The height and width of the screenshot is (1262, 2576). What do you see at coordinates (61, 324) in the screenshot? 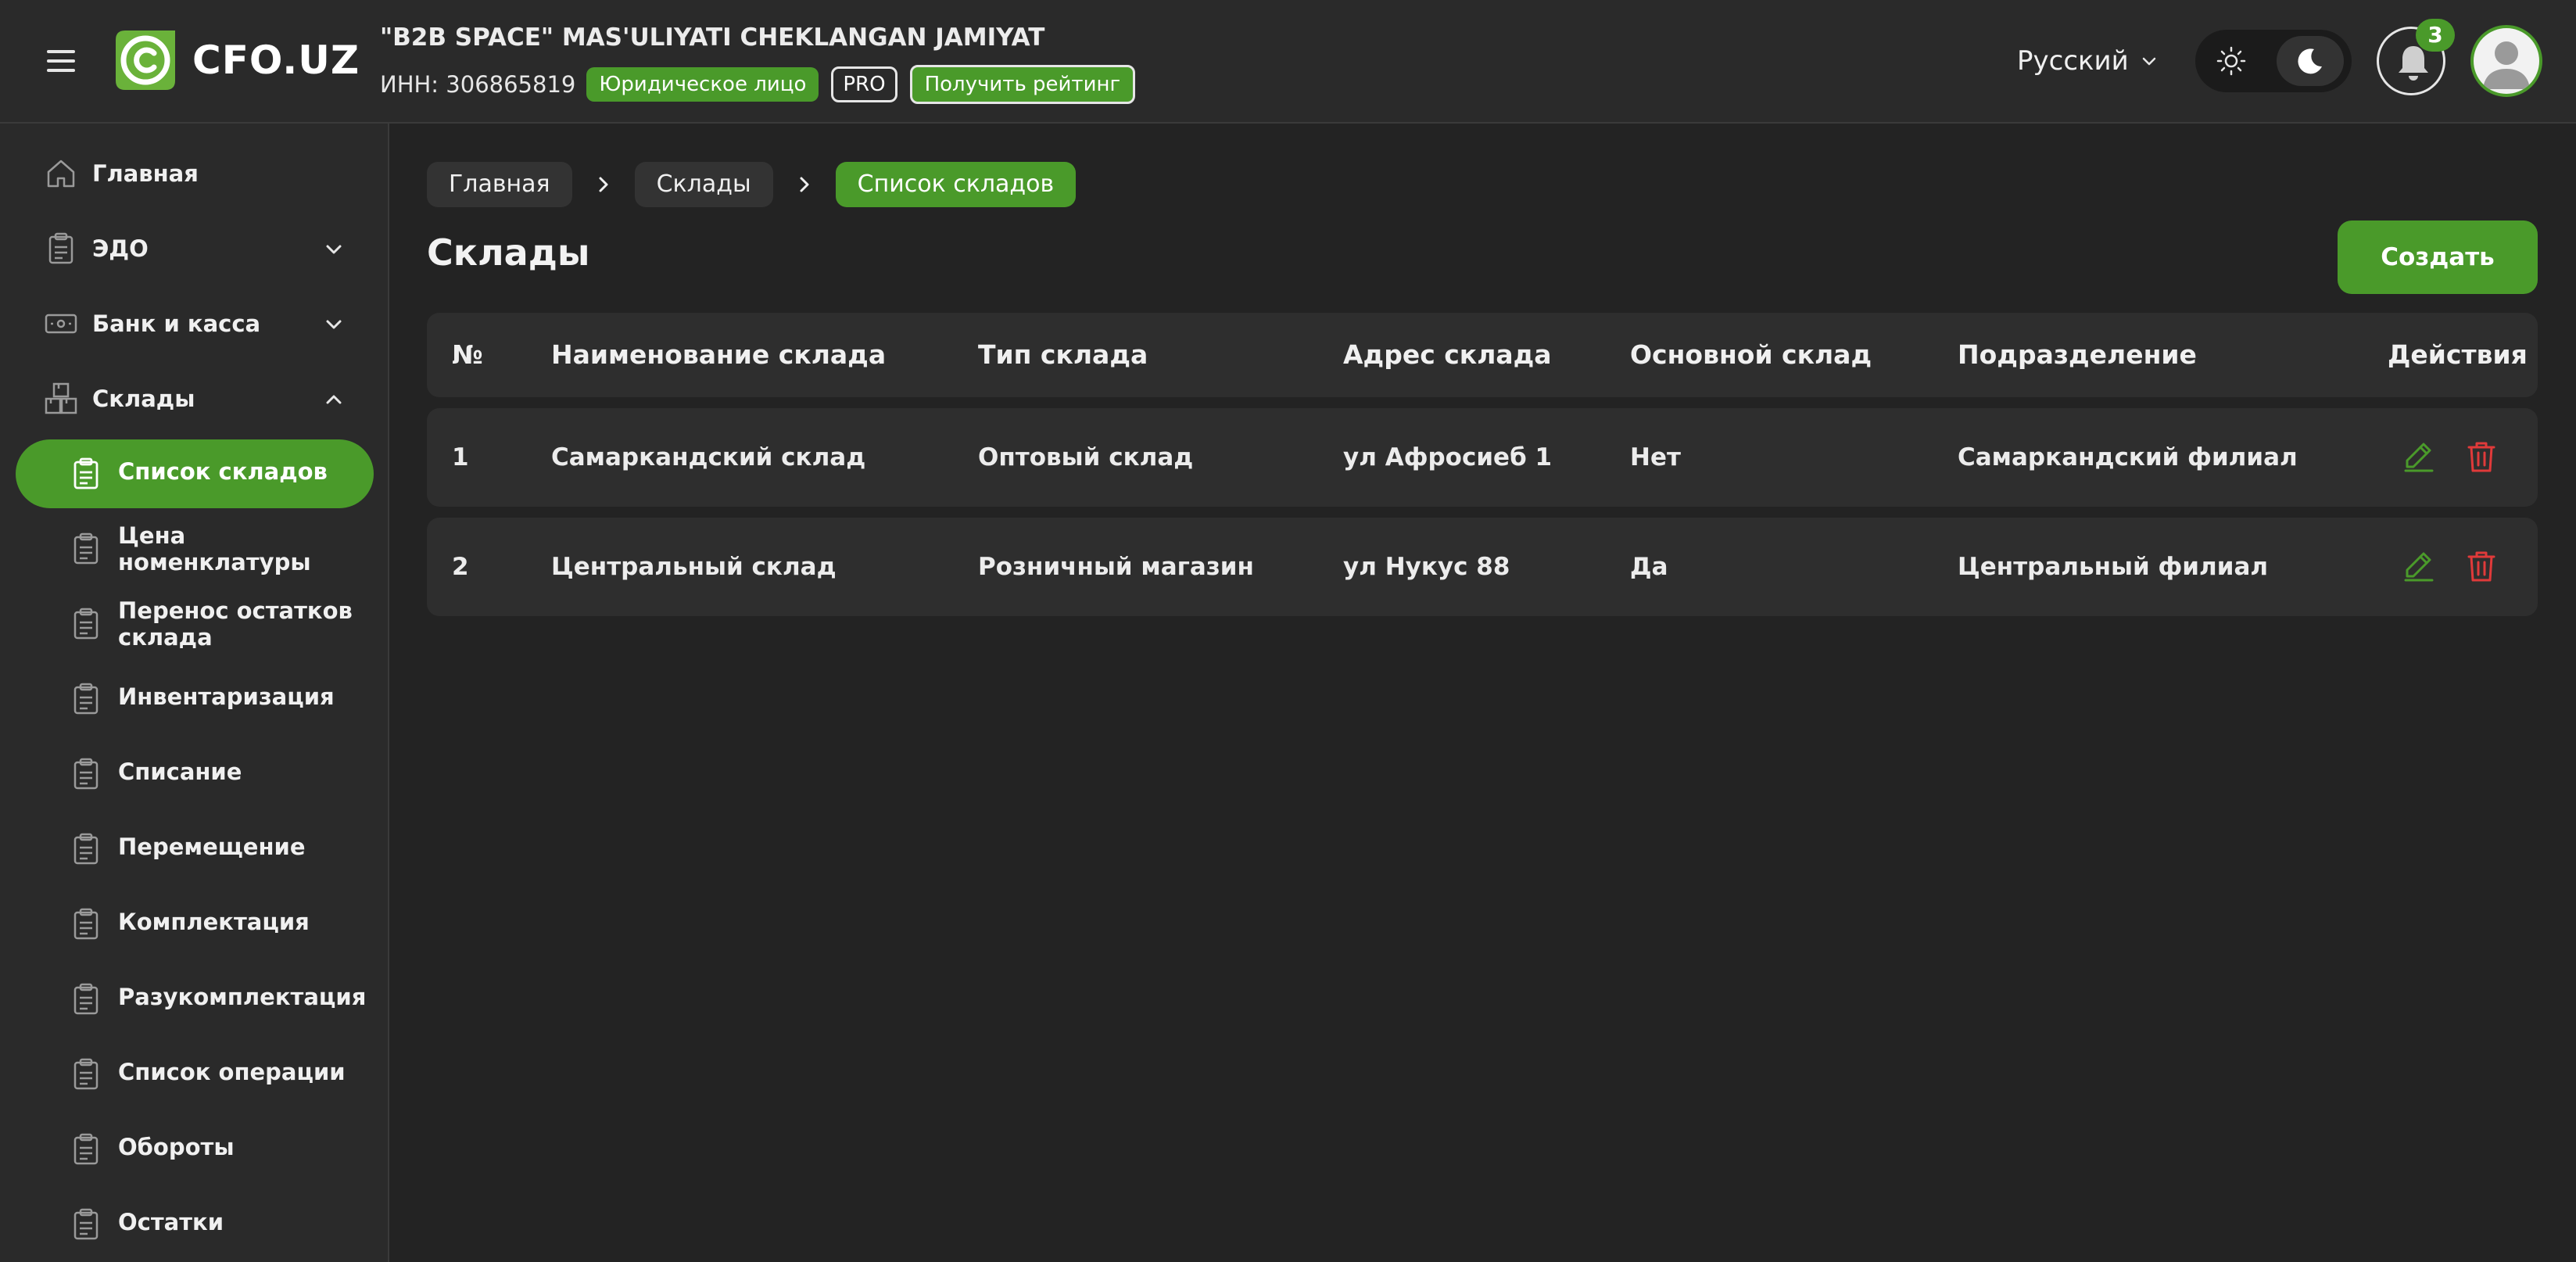
I see `cash-icon` at bounding box center [61, 324].